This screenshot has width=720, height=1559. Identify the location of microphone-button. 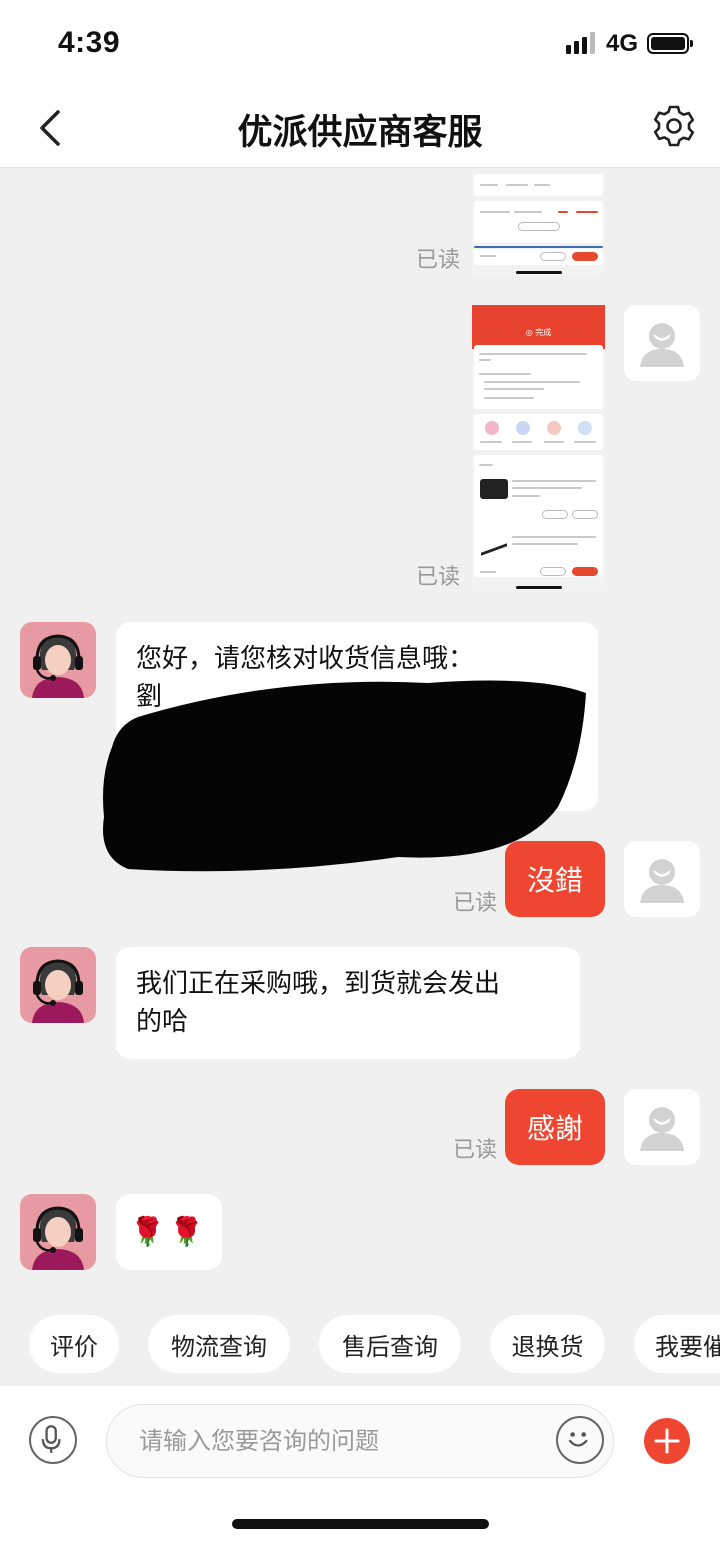
(53, 1440).